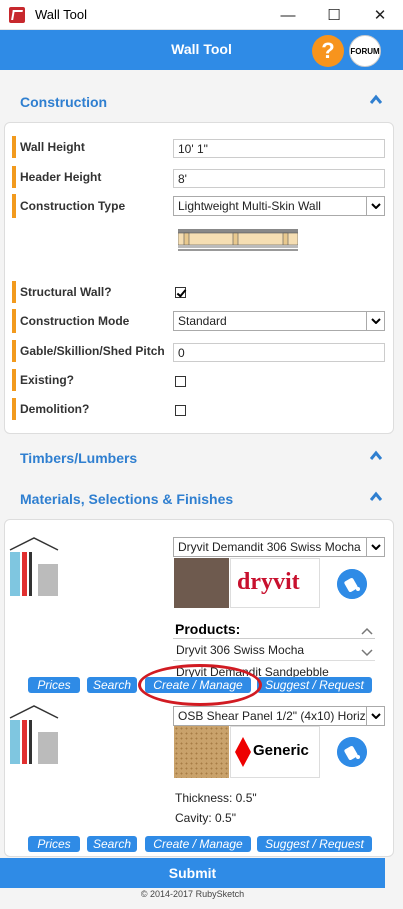 This screenshot has width=403, height=909. What do you see at coordinates (73, 206) in the screenshot?
I see `construction-type-label: Construction Type` at bounding box center [73, 206].